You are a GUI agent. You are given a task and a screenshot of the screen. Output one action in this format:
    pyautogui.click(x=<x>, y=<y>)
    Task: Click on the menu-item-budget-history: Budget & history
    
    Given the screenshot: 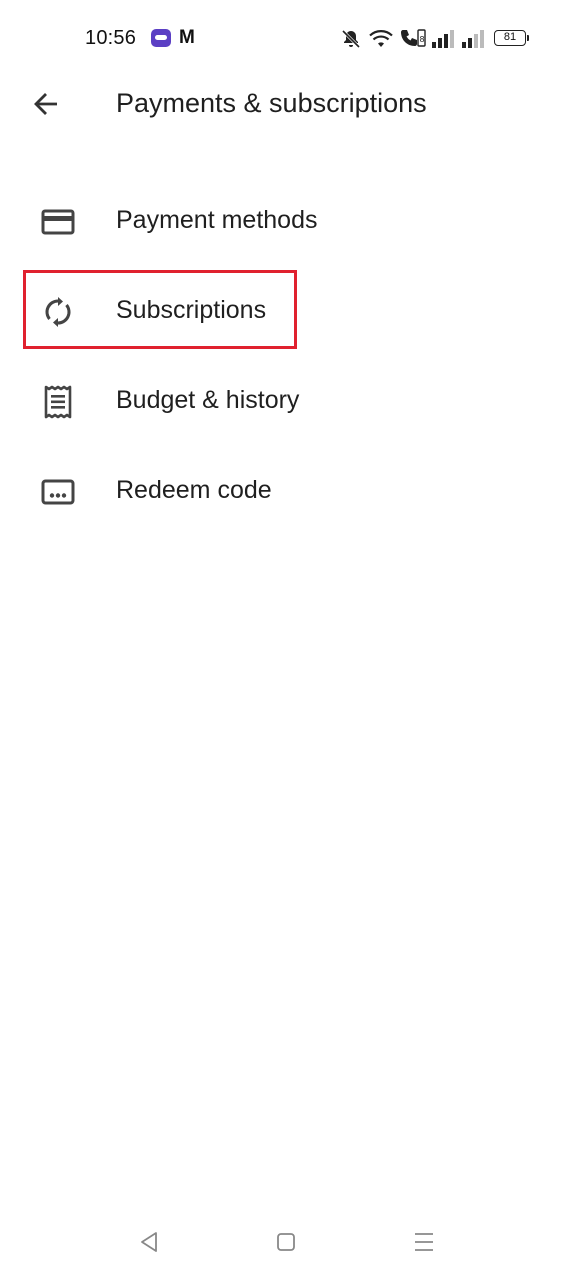 What is the action you would take?
    pyautogui.click(x=288, y=402)
    